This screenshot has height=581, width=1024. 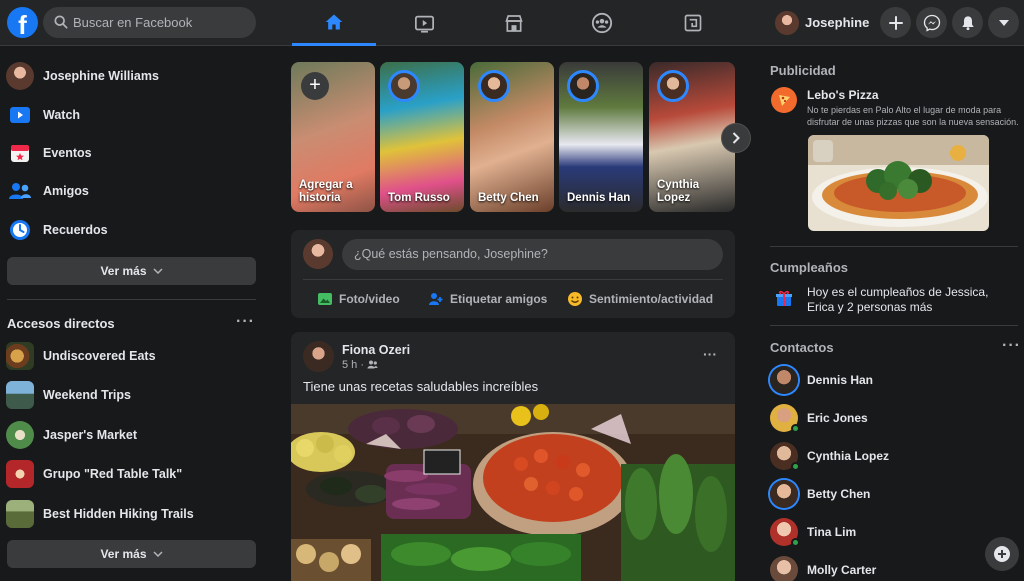 What do you see at coordinates (372, 364) in the screenshot?
I see `friends-audience-icon` at bounding box center [372, 364].